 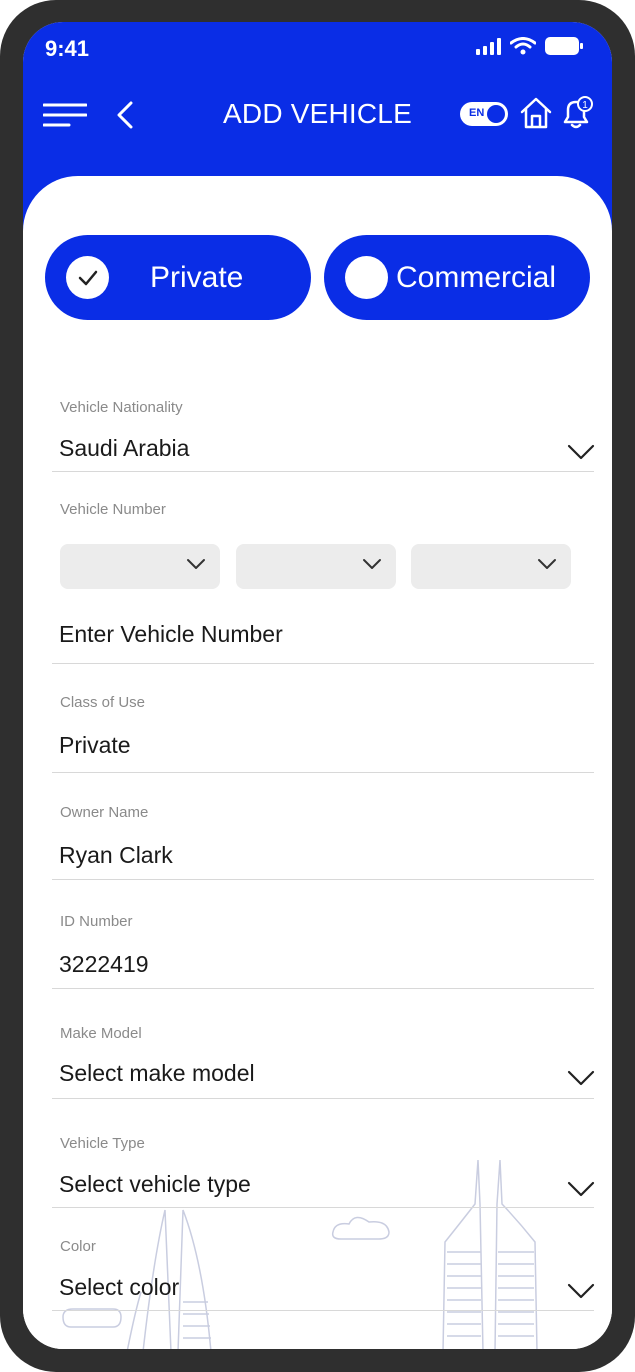 I want to click on private-option-label: Private, so click(x=197, y=277).